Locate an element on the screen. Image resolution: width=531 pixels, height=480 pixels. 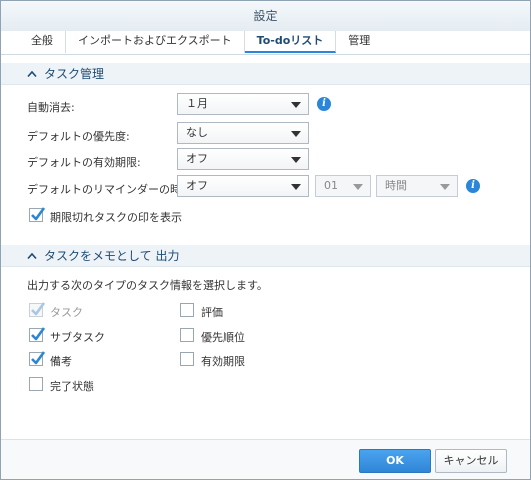
default-priority-label: デフォルトの優先度: is located at coordinates (78, 136).